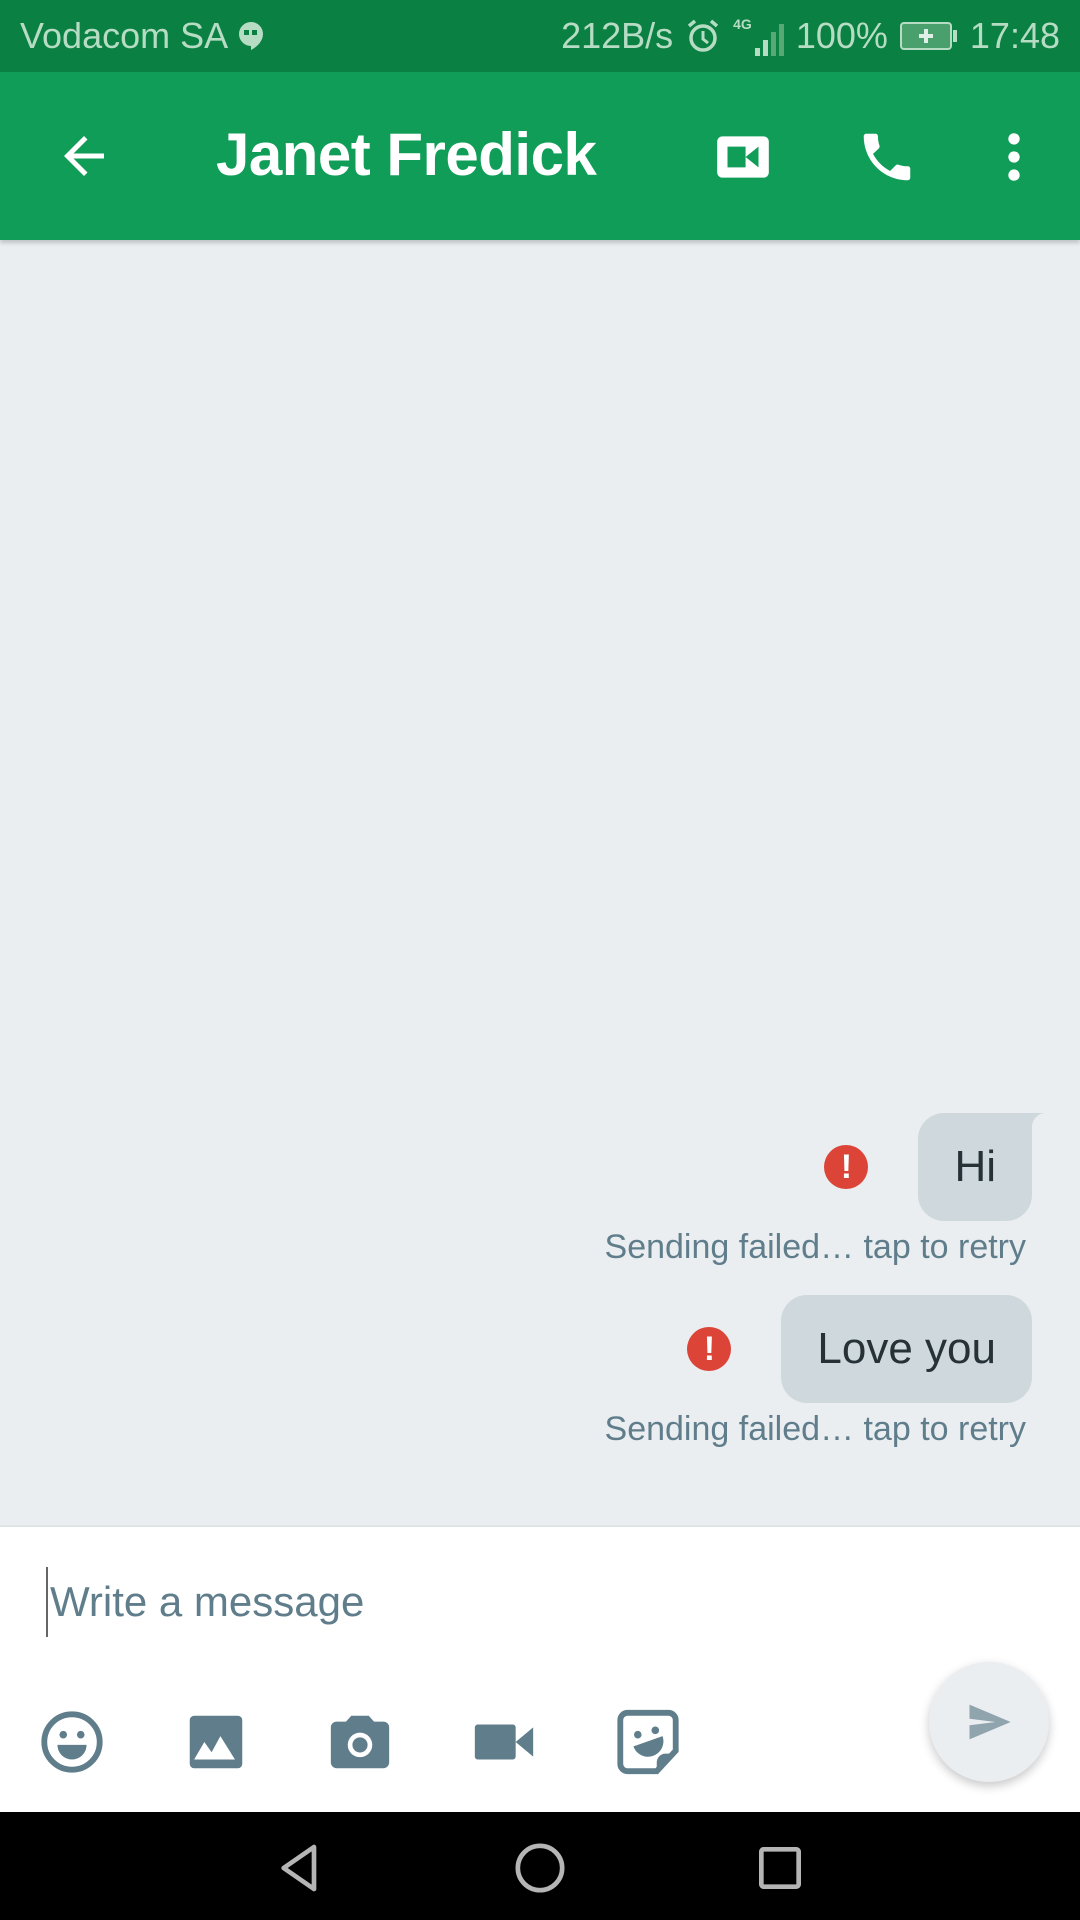 The height and width of the screenshot is (1920, 1080). What do you see at coordinates (780, 1868) in the screenshot?
I see `nav-recents-icon` at bounding box center [780, 1868].